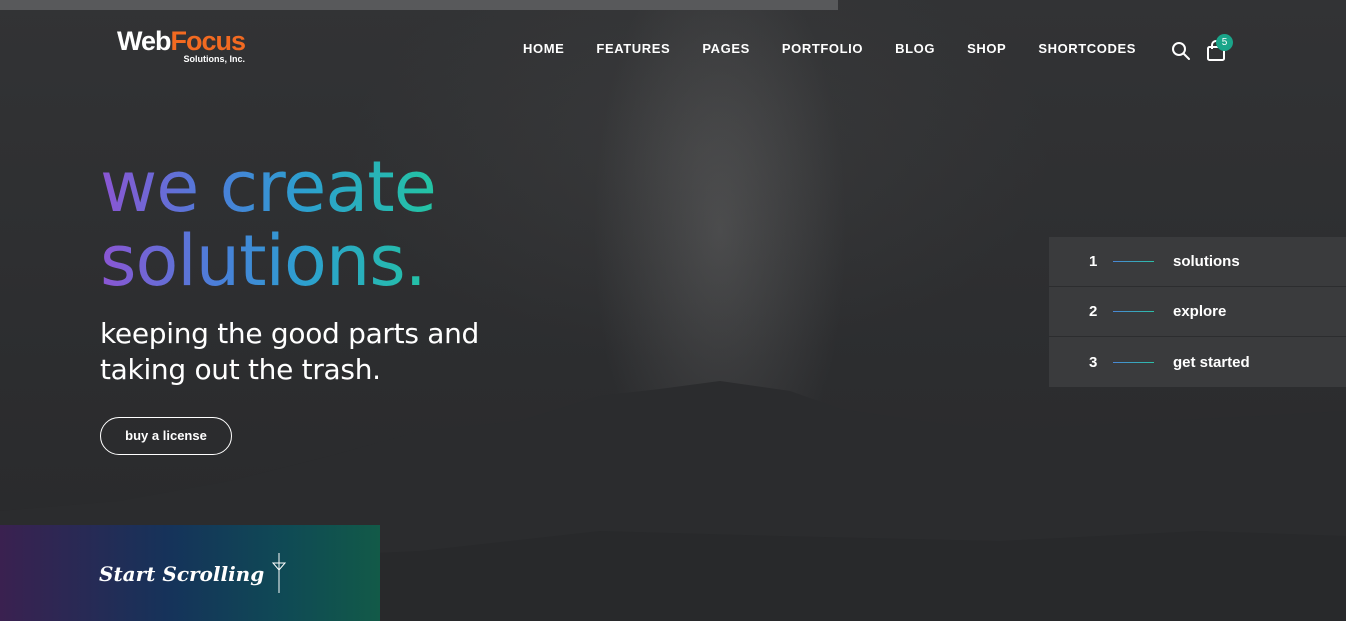 This screenshot has width=1346, height=621. What do you see at coordinates (1087, 48) in the screenshot?
I see `nav-shortcodes: SHORTCODES` at bounding box center [1087, 48].